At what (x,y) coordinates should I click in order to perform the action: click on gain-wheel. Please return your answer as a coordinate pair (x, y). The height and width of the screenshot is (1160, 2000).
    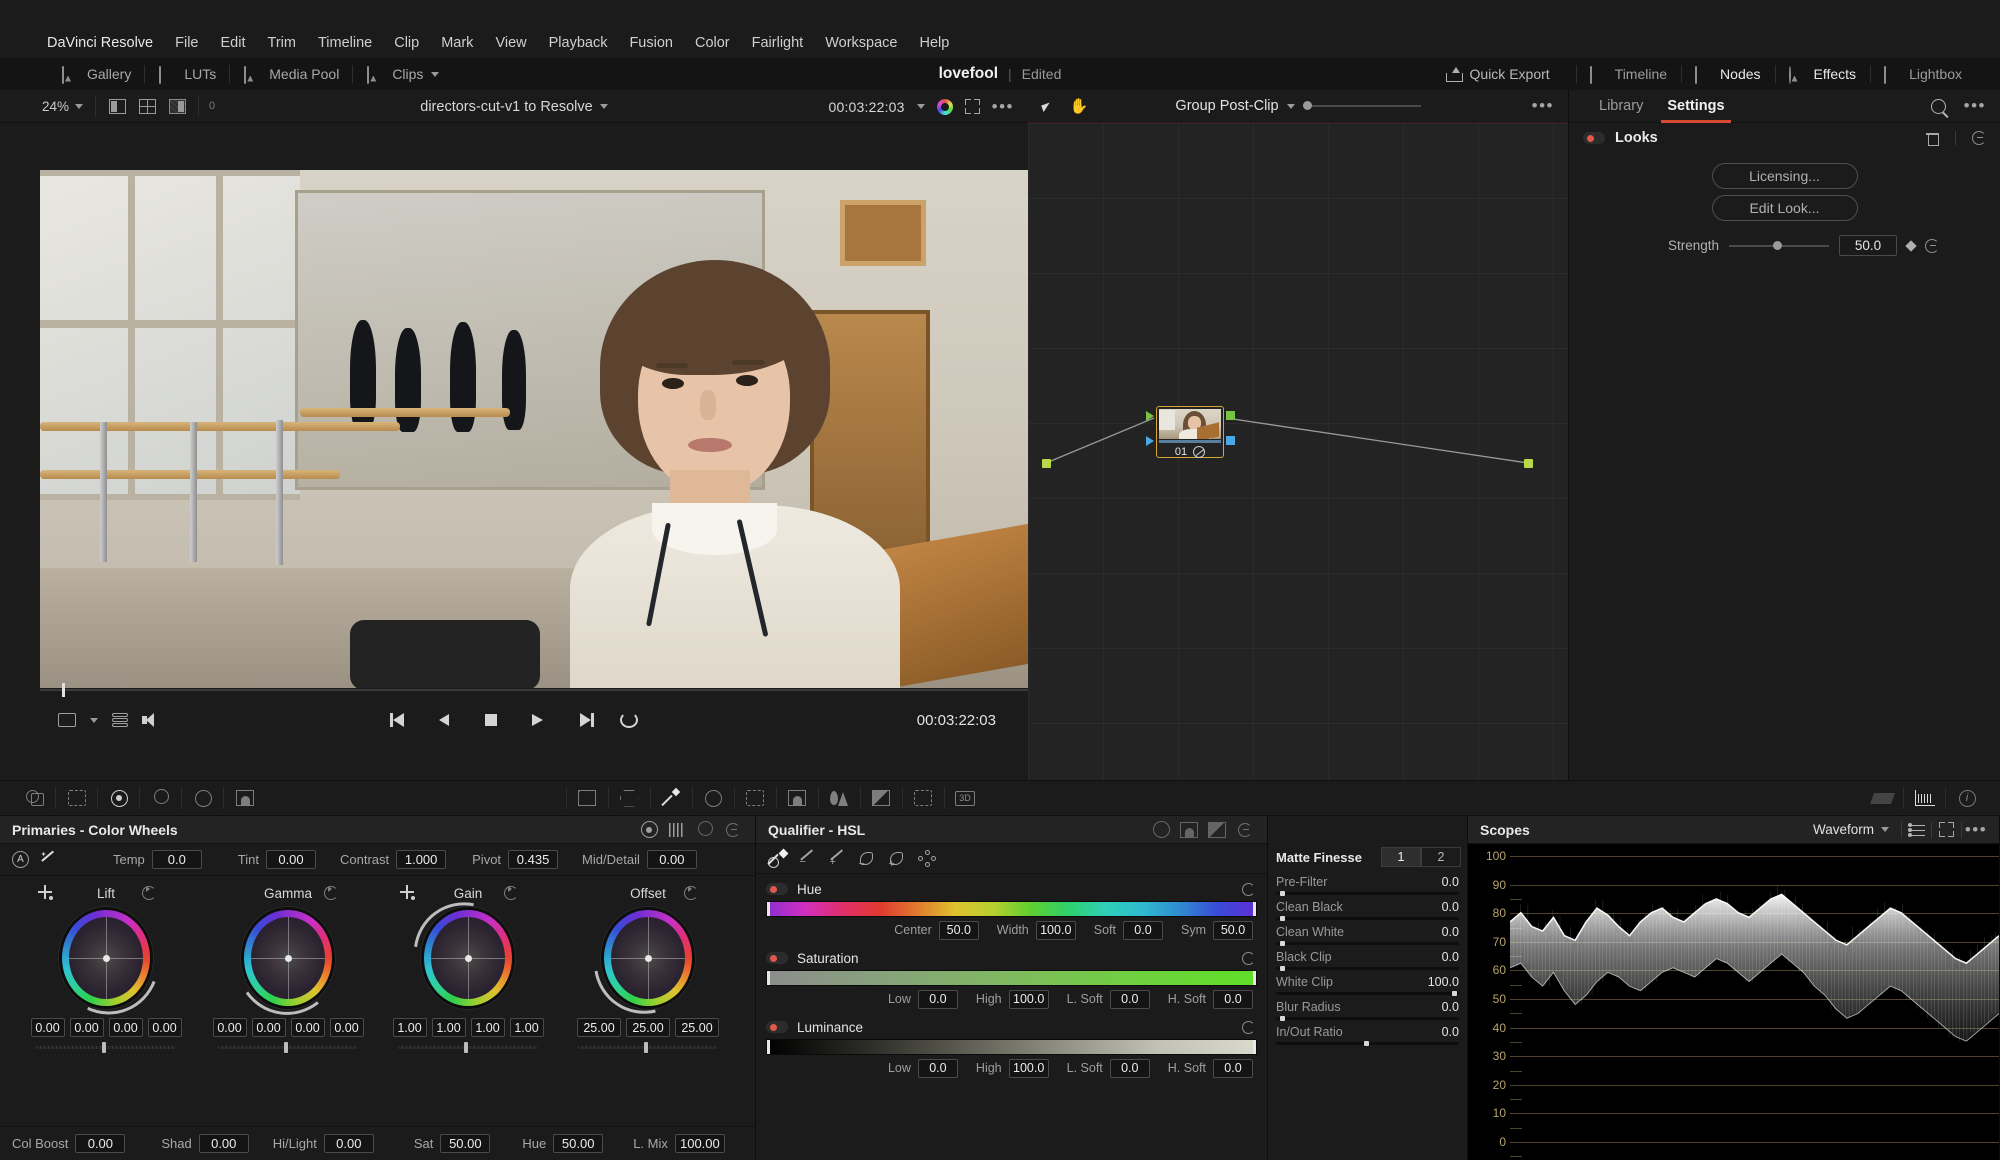
    Looking at the image, I should click on (468, 958).